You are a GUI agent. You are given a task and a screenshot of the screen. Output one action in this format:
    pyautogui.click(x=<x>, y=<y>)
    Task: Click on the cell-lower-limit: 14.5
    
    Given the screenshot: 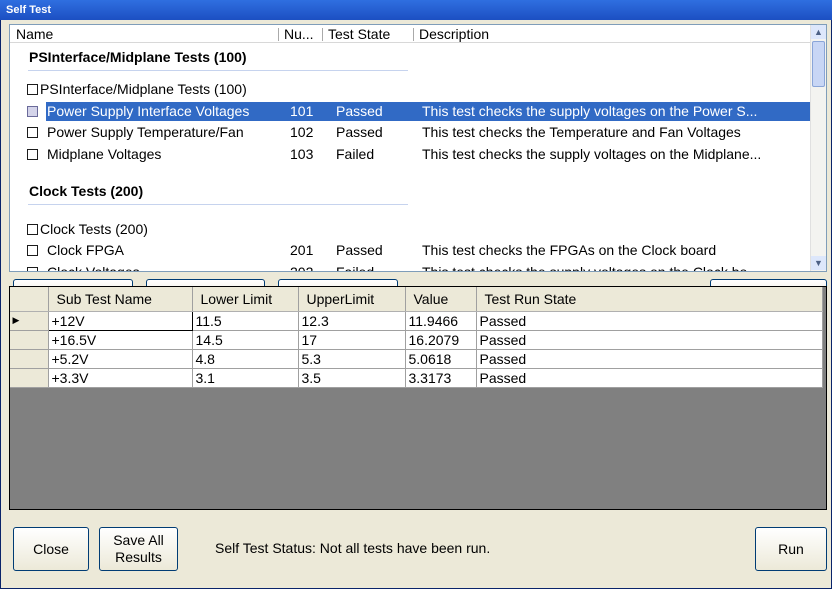 What is the action you would take?
    pyautogui.click(x=245, y=340)
    